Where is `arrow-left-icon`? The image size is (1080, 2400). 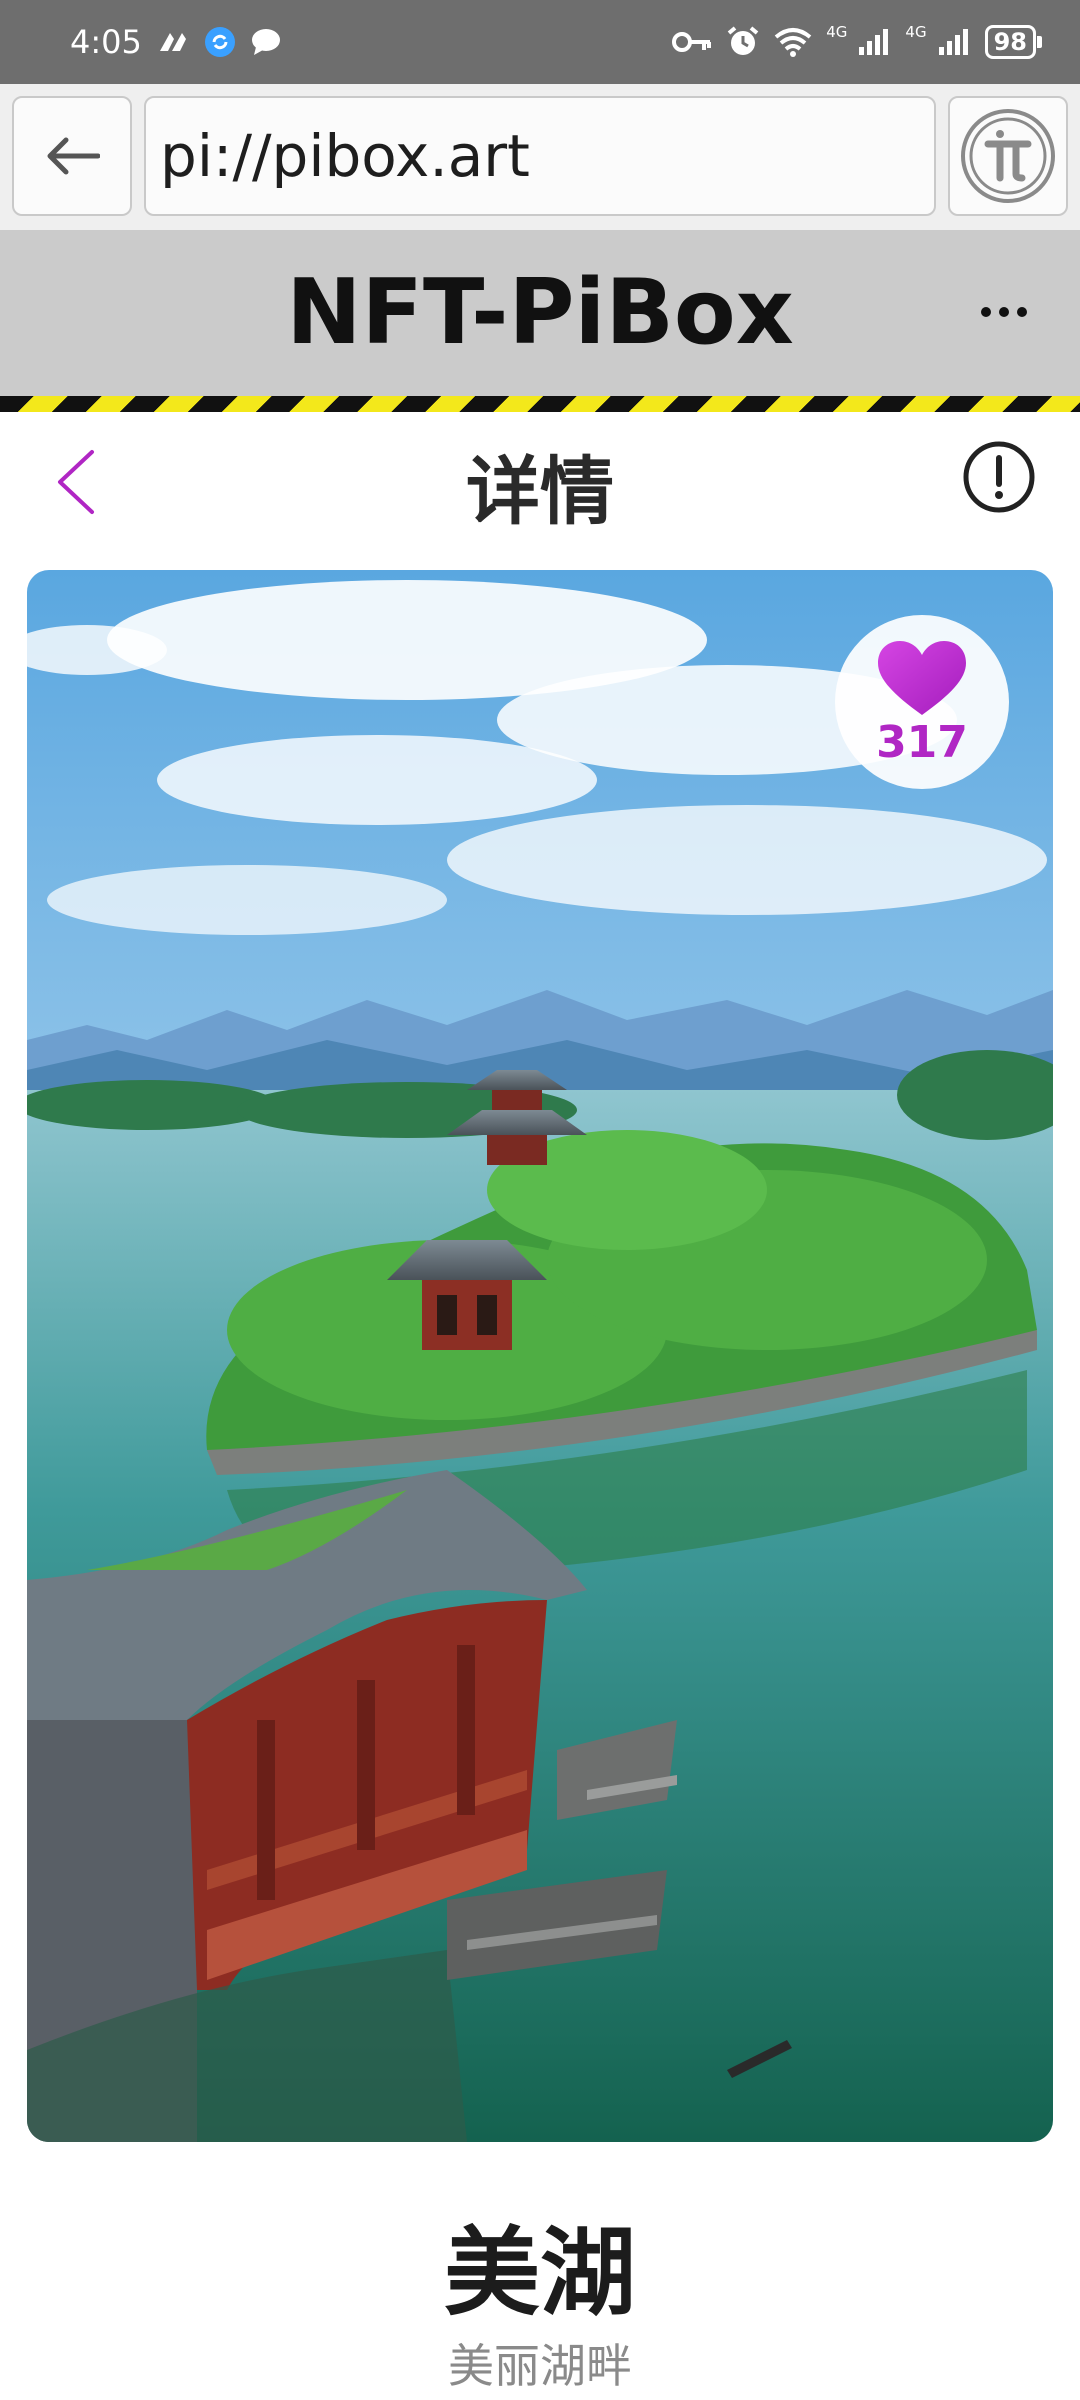 arrow-left-icon is located at coordinates (73, 156).